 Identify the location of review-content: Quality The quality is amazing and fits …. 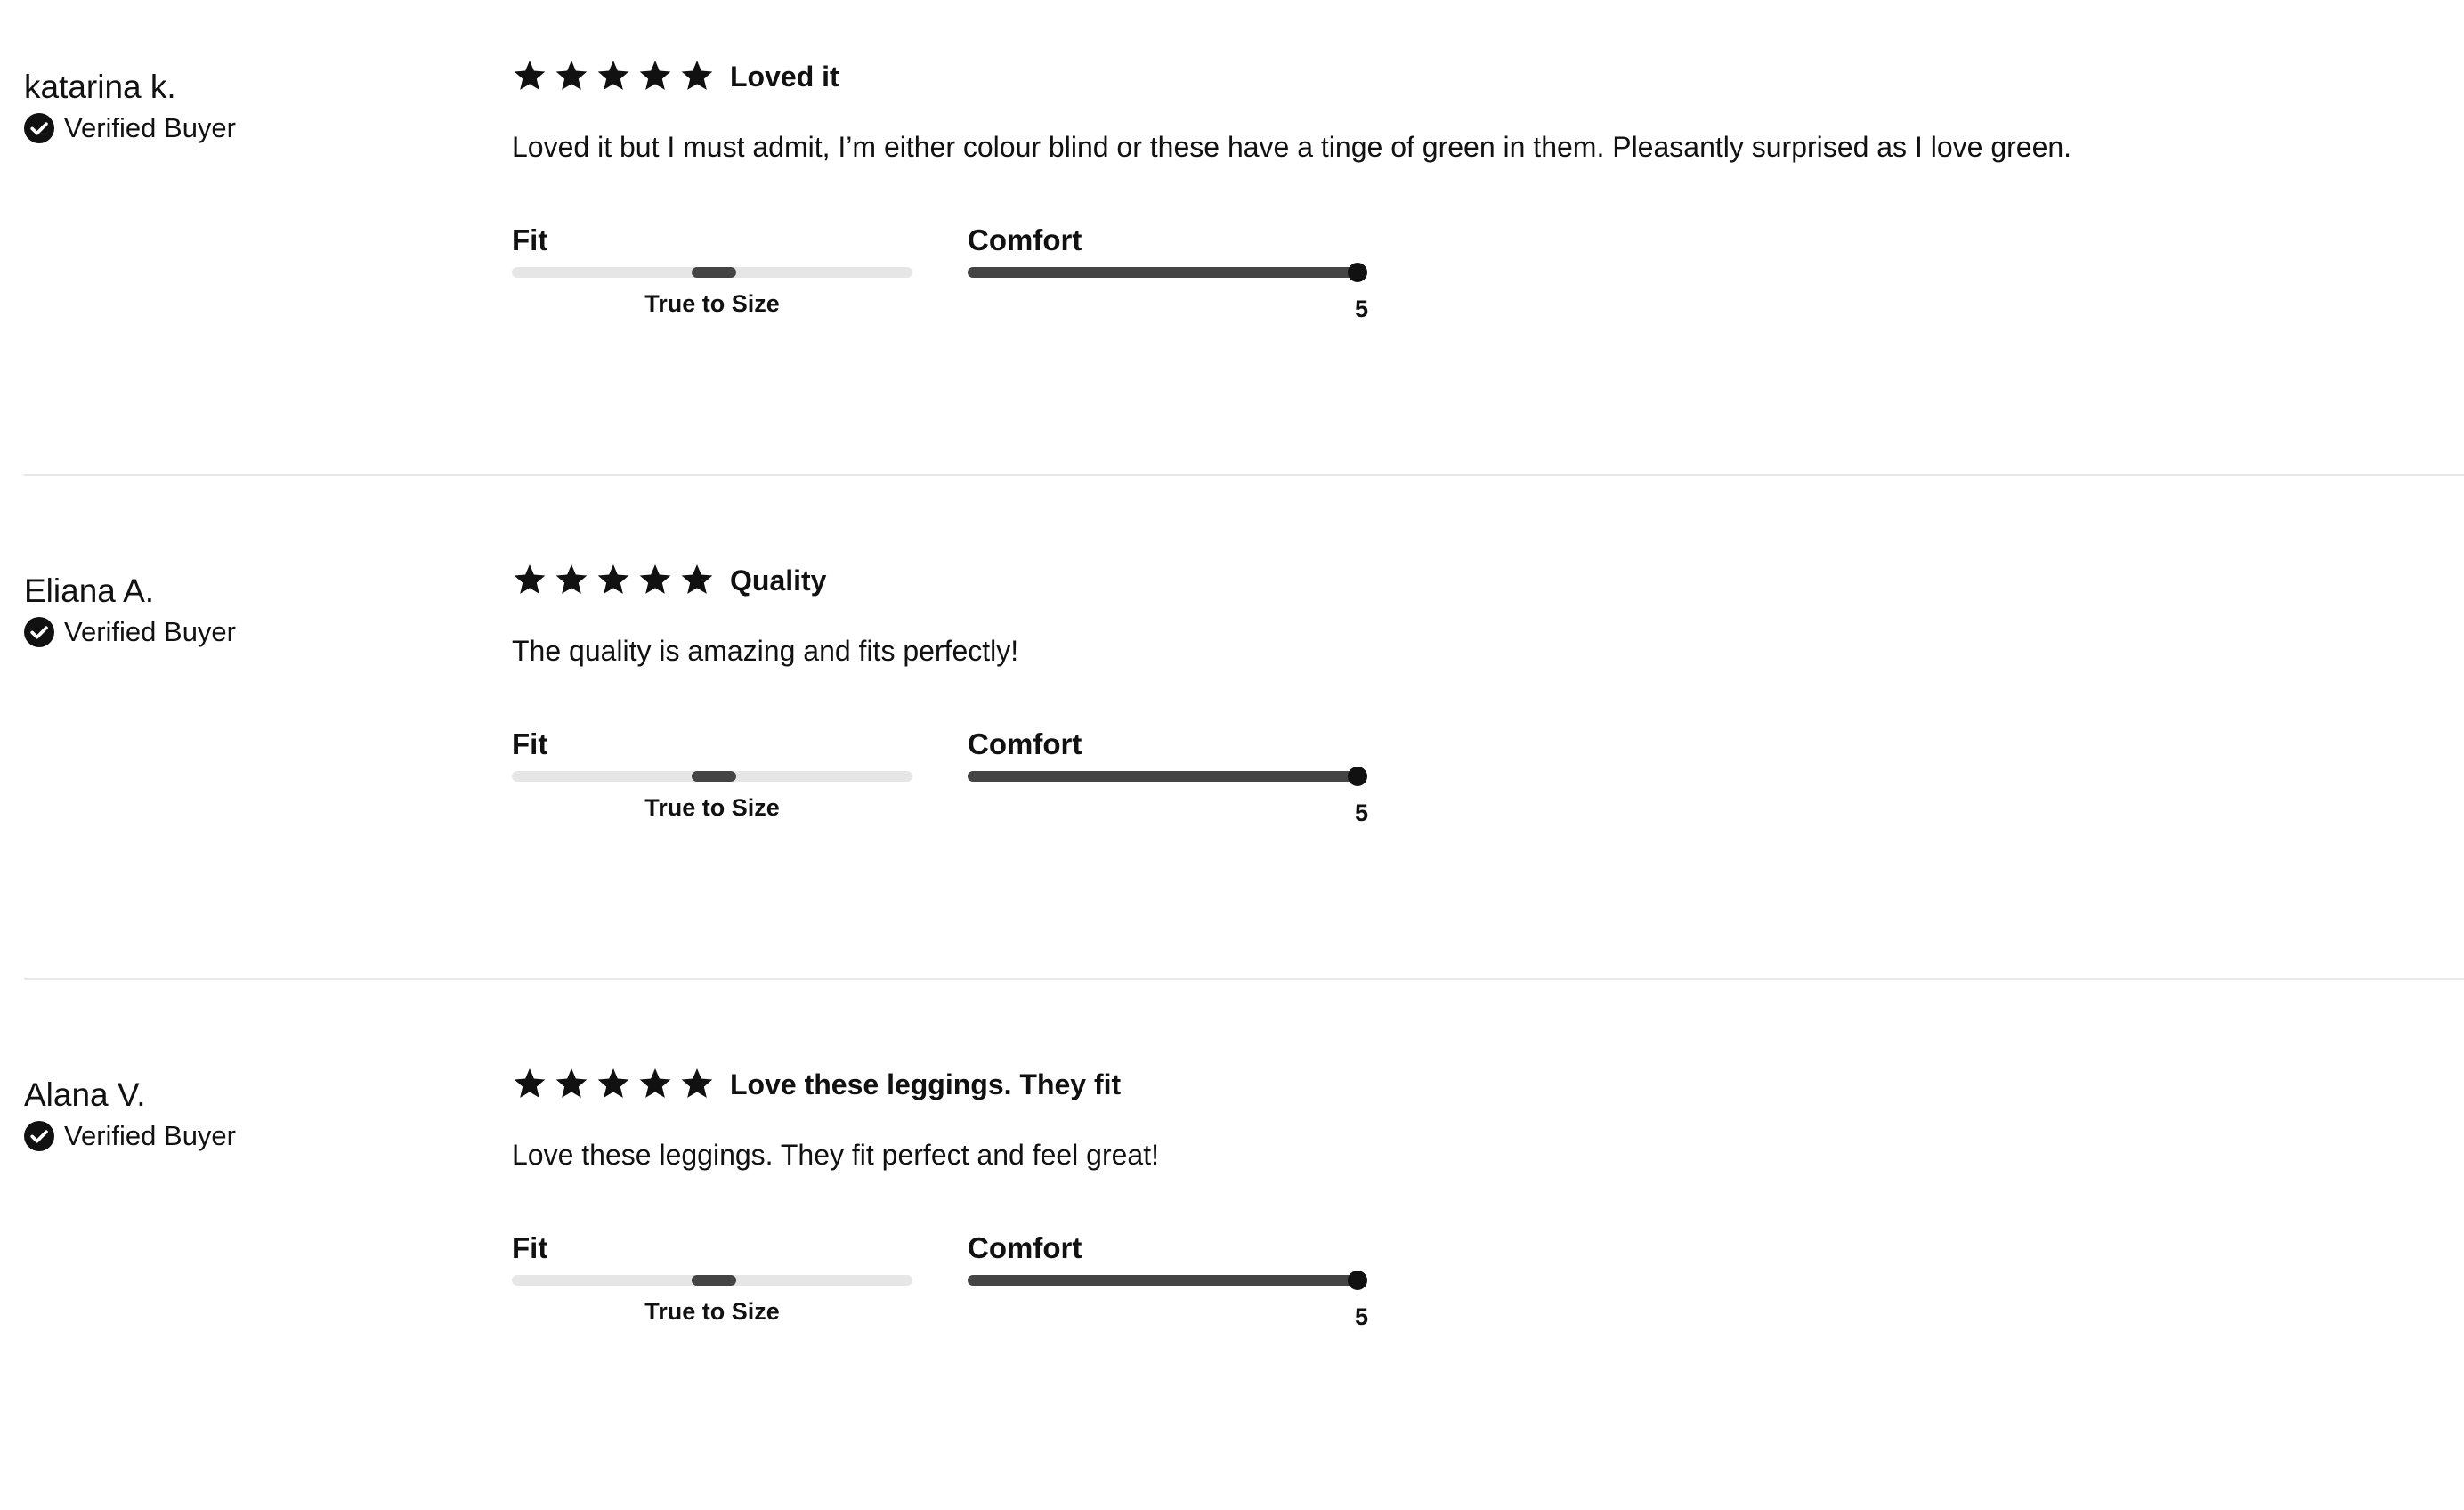
(1473, 693).